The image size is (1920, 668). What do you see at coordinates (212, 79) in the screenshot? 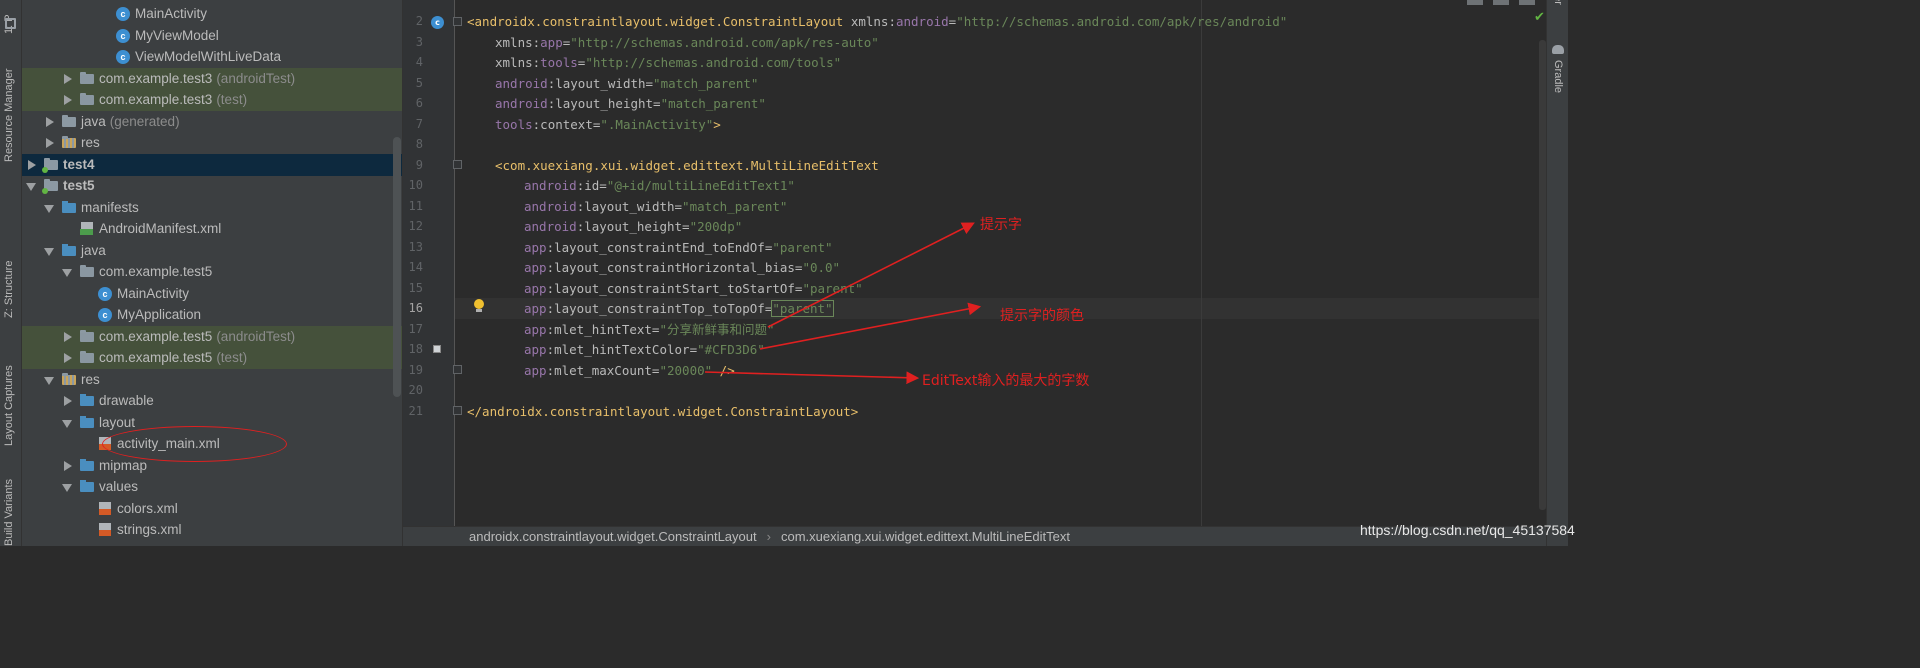
I see `tree-row: com.example.test3 (androidTest)` at bounding box center [212, 79].